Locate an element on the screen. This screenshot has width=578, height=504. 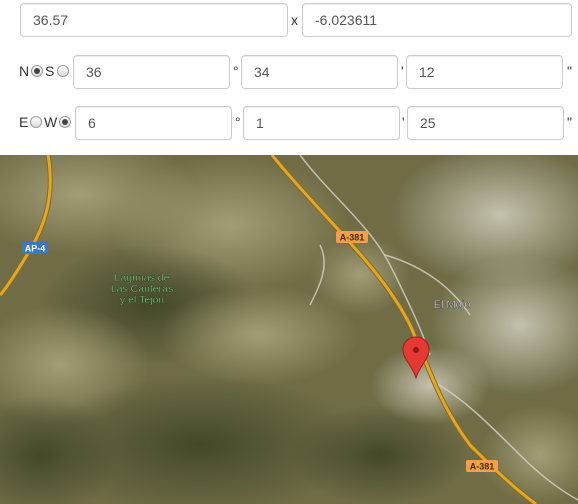
latitude-minute-symbol: ' is located at coordinates (402, 71).